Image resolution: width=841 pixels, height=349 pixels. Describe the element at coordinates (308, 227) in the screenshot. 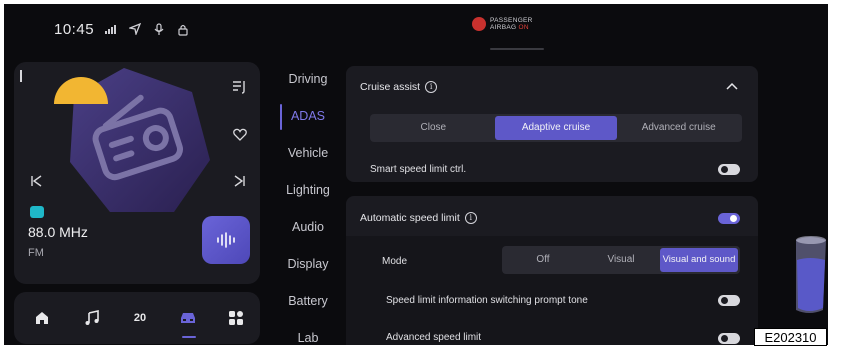

I see `nav-item-audio: Audio` at that location.